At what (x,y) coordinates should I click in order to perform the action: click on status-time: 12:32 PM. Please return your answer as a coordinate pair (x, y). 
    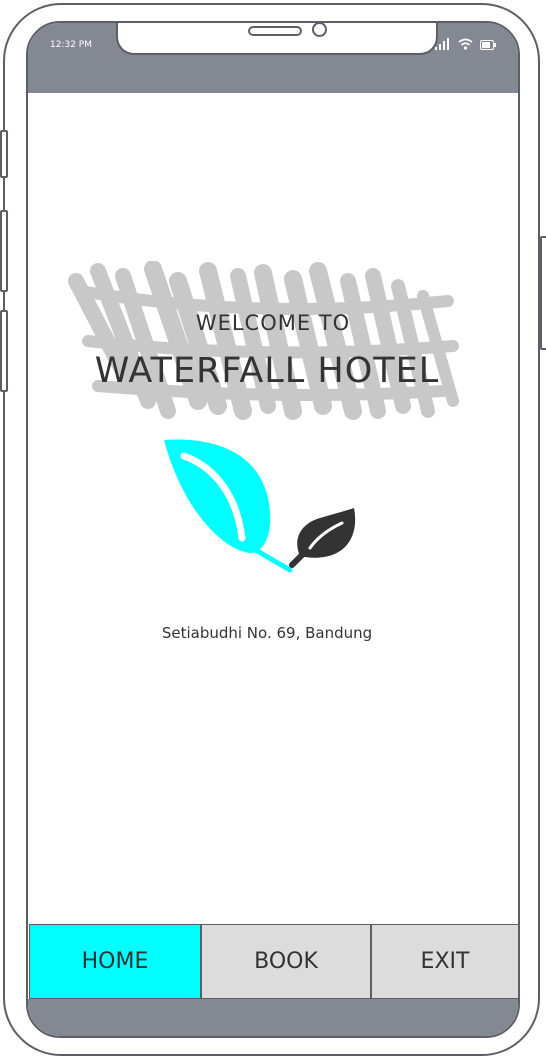
    Looking at the image, I should click on (71, 45).